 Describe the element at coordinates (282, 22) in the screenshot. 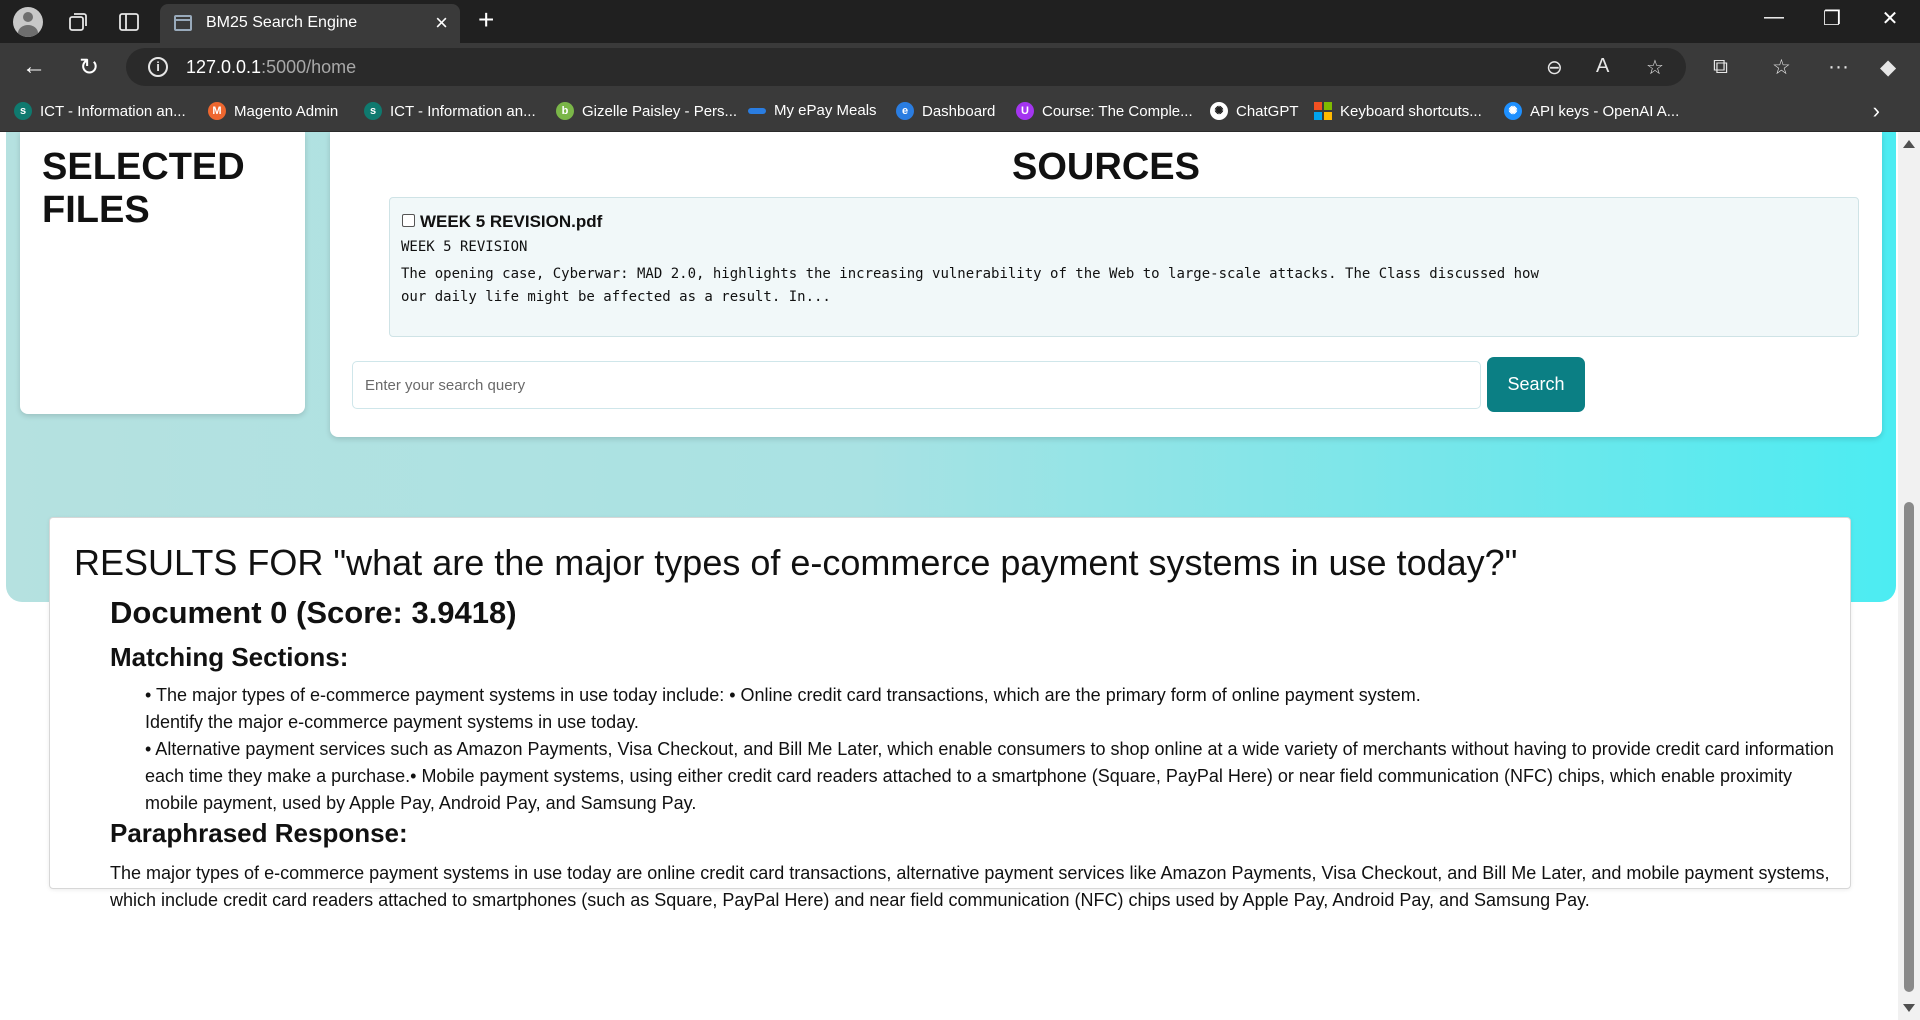

I see `tab-title: BM25 Search Engine` at that location.